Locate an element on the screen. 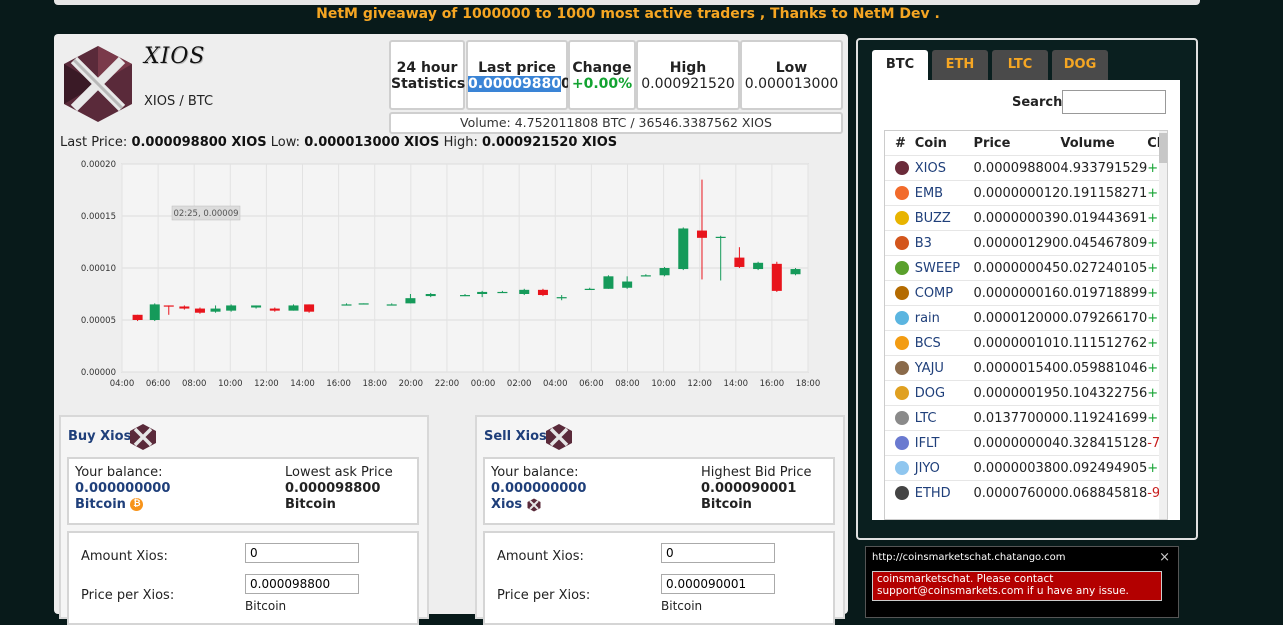 The height and width of the screenshot is (625, 1283). buy-title: Buy Xios is located at coordinates (100, 436).